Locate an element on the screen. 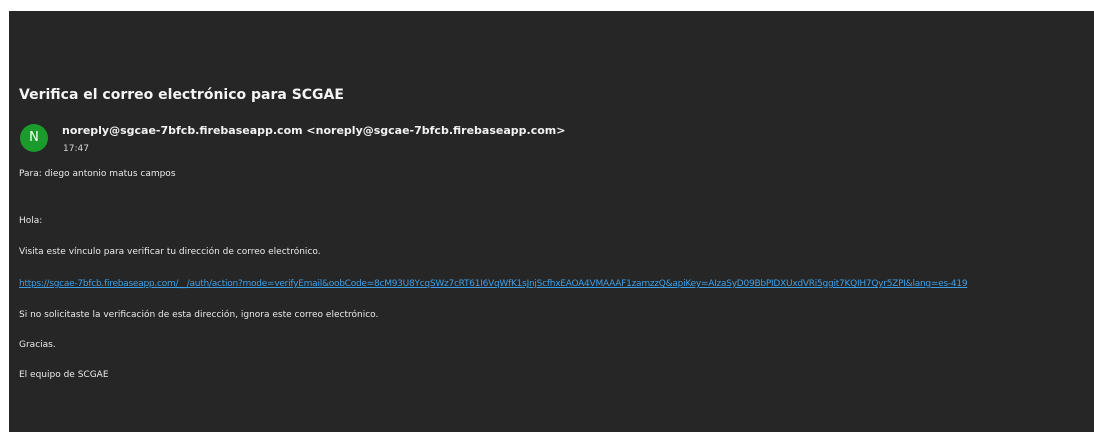 This screenshot has height=432, width=1094. sender-avatar: N is located at coordinates (34, 138).